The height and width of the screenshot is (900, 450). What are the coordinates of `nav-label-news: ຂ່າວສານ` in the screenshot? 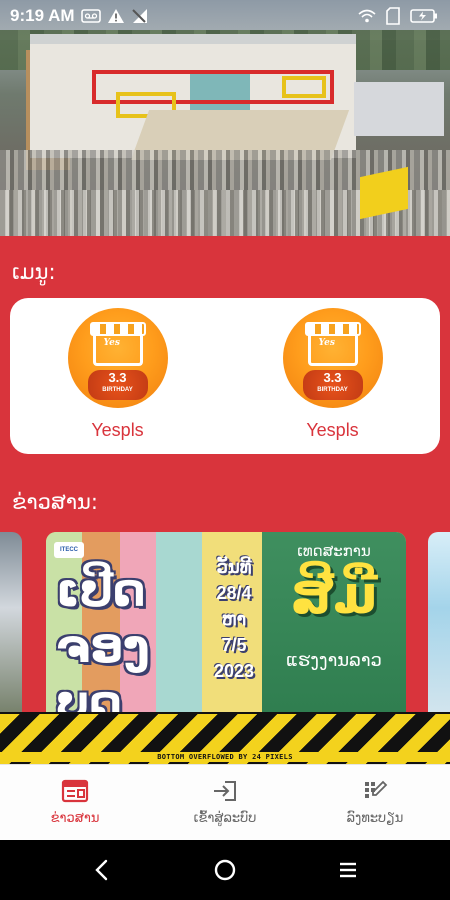 It's located at (75, 818).